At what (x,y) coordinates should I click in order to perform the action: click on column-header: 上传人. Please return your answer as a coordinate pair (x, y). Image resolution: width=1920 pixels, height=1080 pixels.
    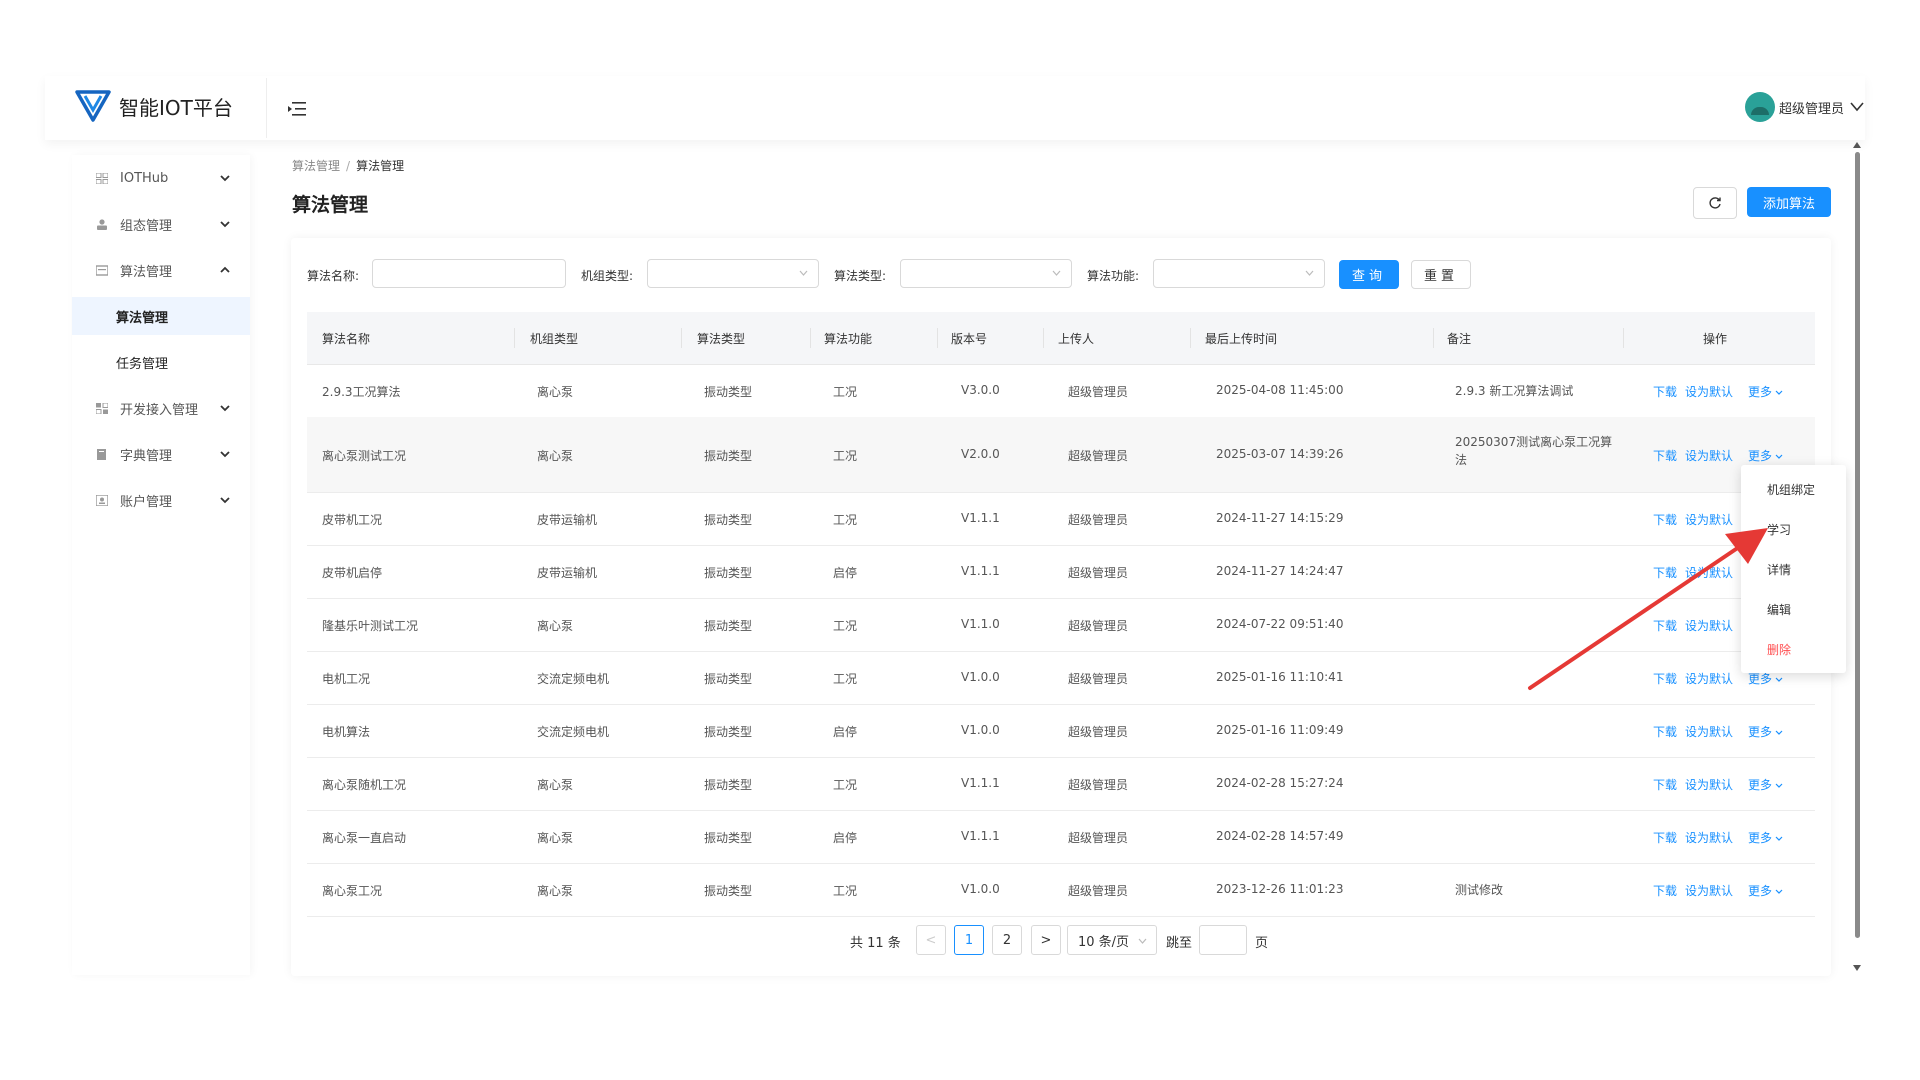
    Looking at the image, I should click on (1076, 339).